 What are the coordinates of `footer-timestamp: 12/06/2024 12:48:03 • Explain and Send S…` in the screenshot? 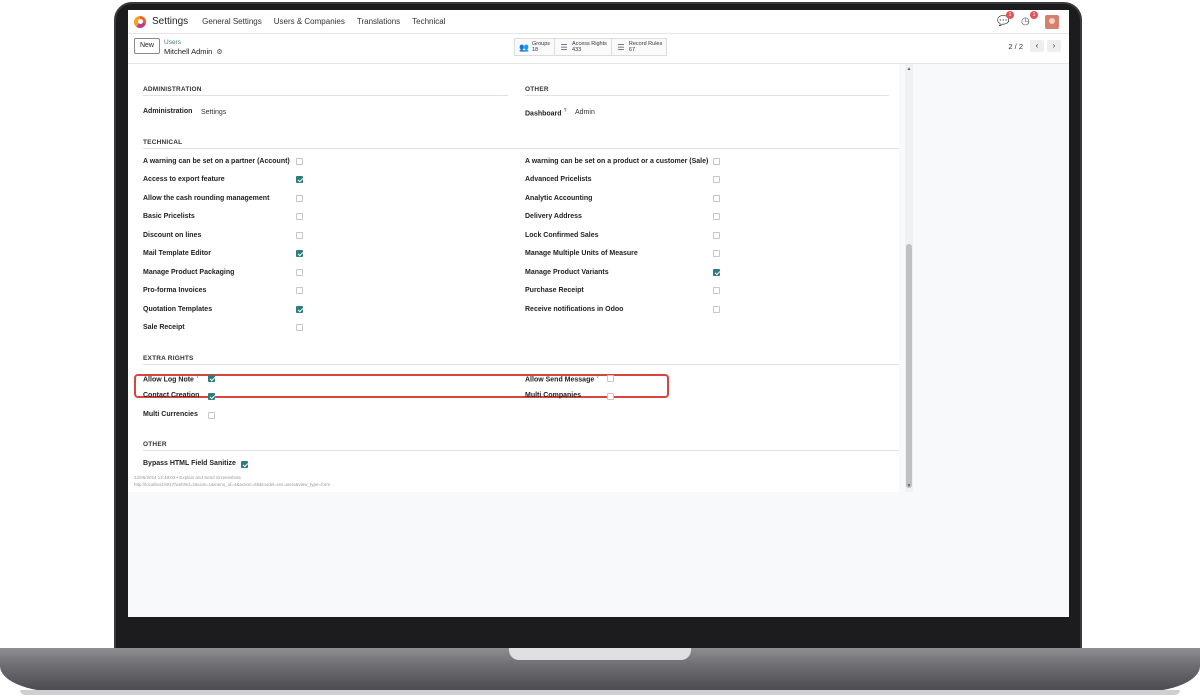 It's located at (187, 477).